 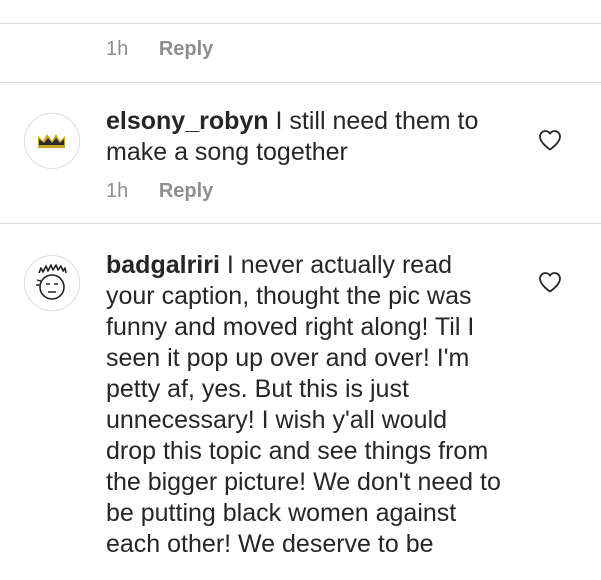 I want to click on top-divider, so click(x=300, y=23).